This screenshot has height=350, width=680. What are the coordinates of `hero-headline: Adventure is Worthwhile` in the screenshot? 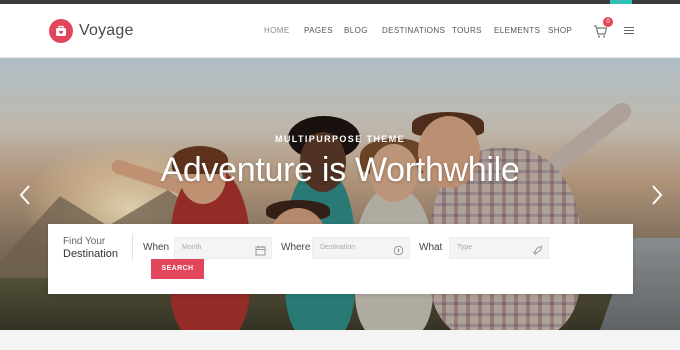 It's located at (340, 170).